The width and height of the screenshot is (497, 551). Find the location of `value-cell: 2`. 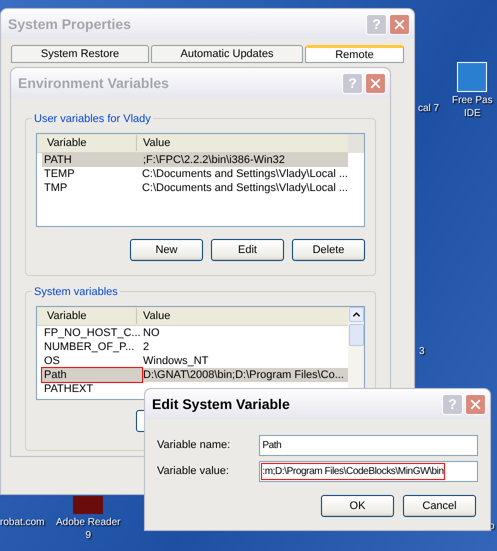

value-cell: 2 is located at coordinates (146, 347).